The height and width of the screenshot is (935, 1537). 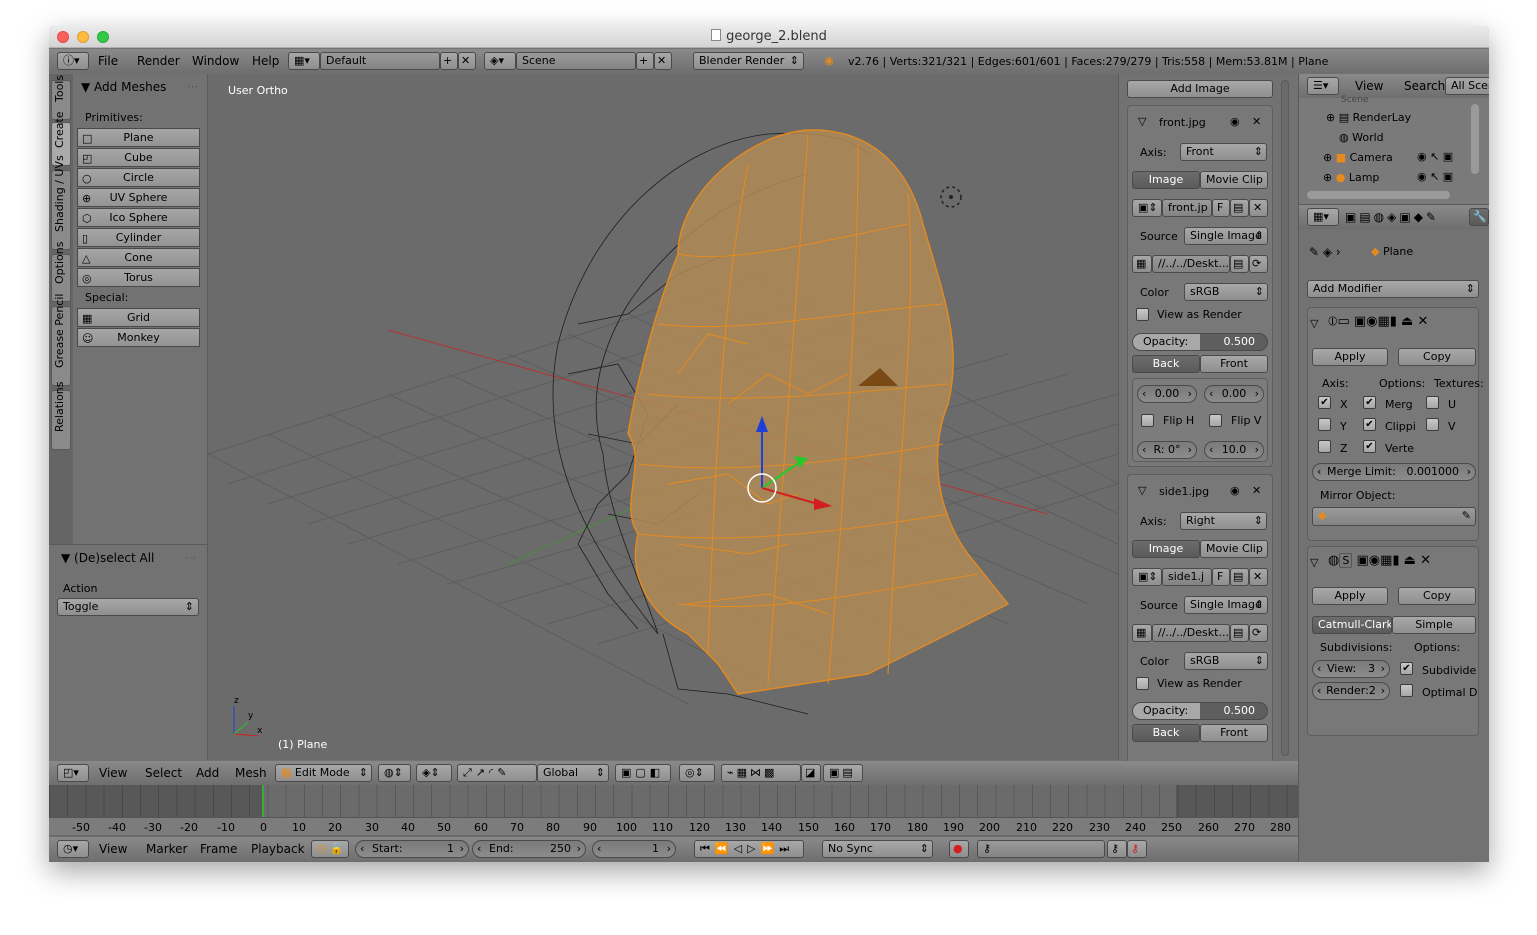 What do you see at coordinates (1354, 99) in the screenshot?
I see `outliner-item-scene: Scene` at bounding box center [1354, 99].